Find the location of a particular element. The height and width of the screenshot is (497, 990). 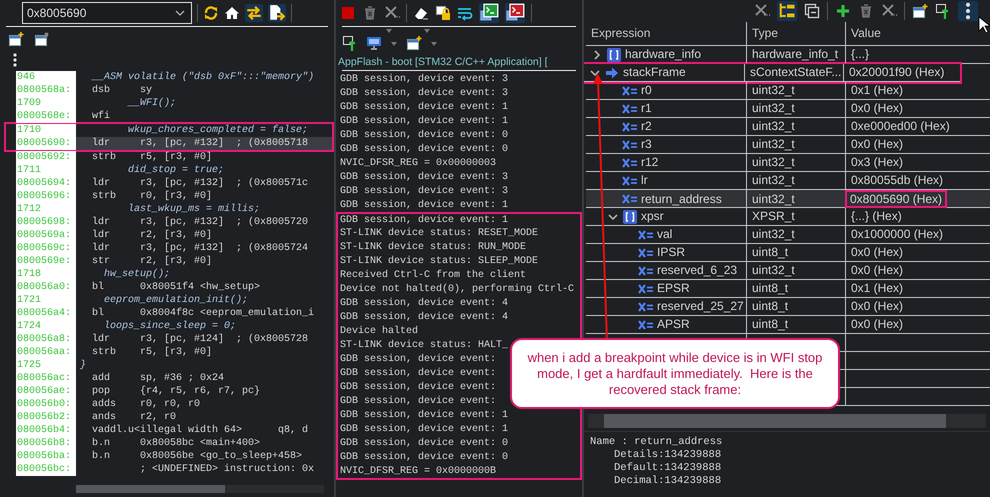

expression-name: val is located at coordinates (664, 234).